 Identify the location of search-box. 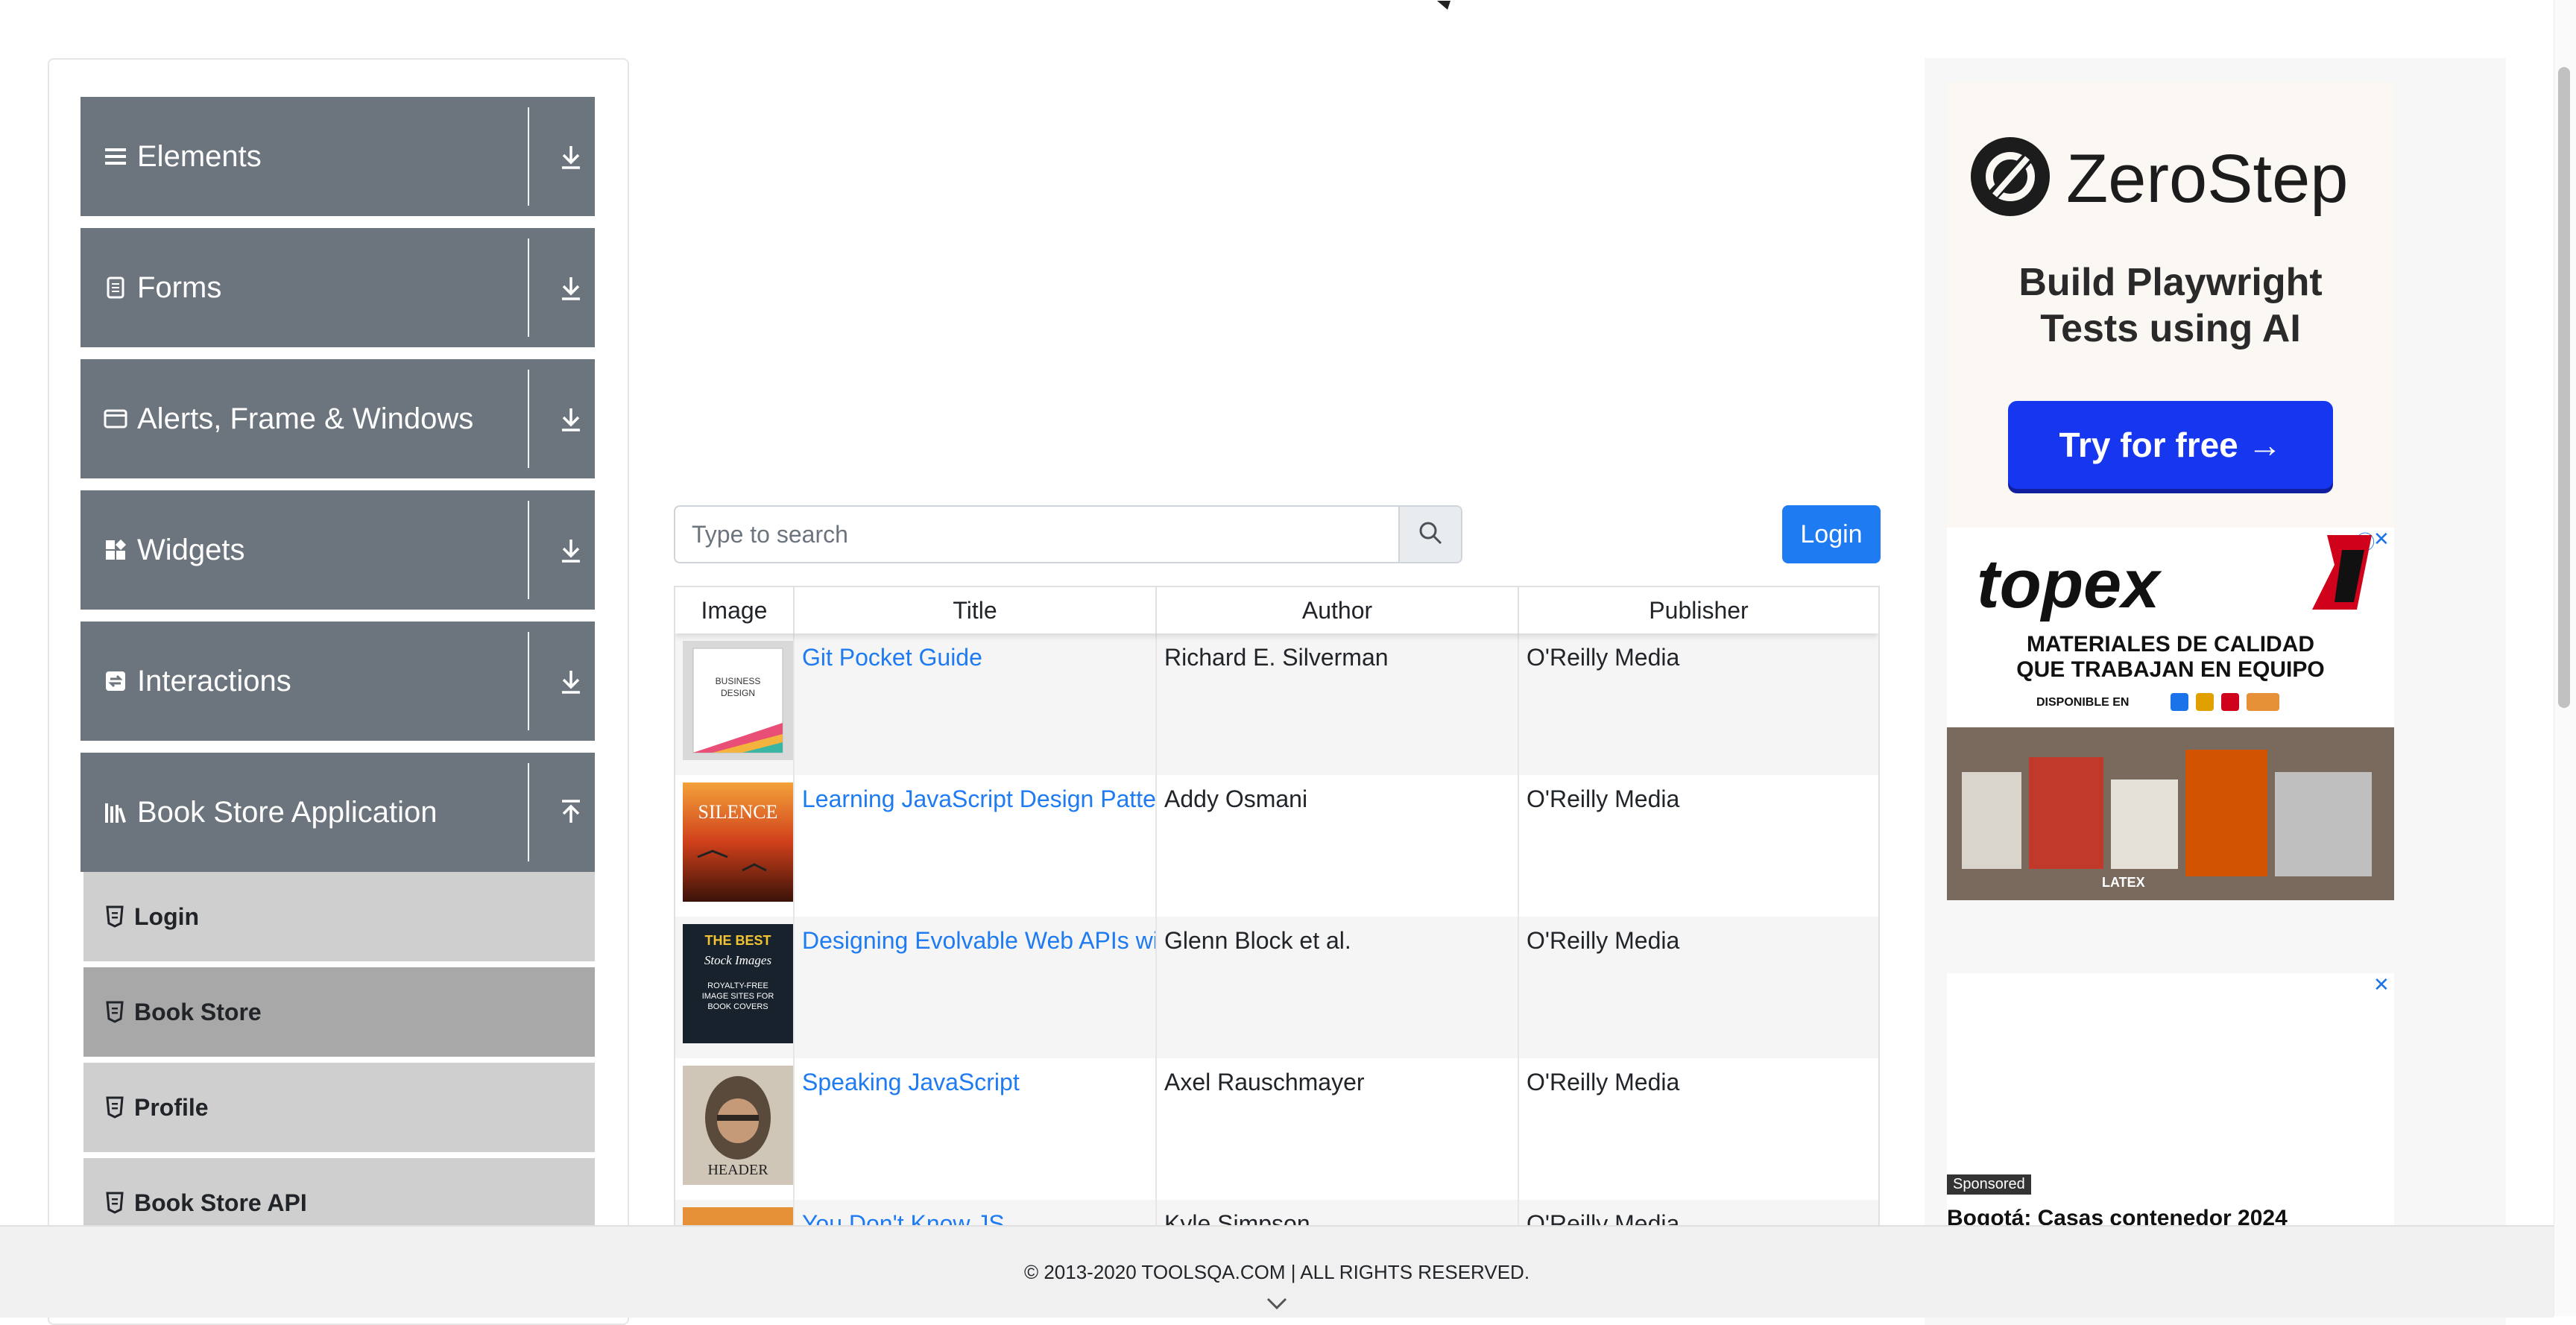
(1068, 534).